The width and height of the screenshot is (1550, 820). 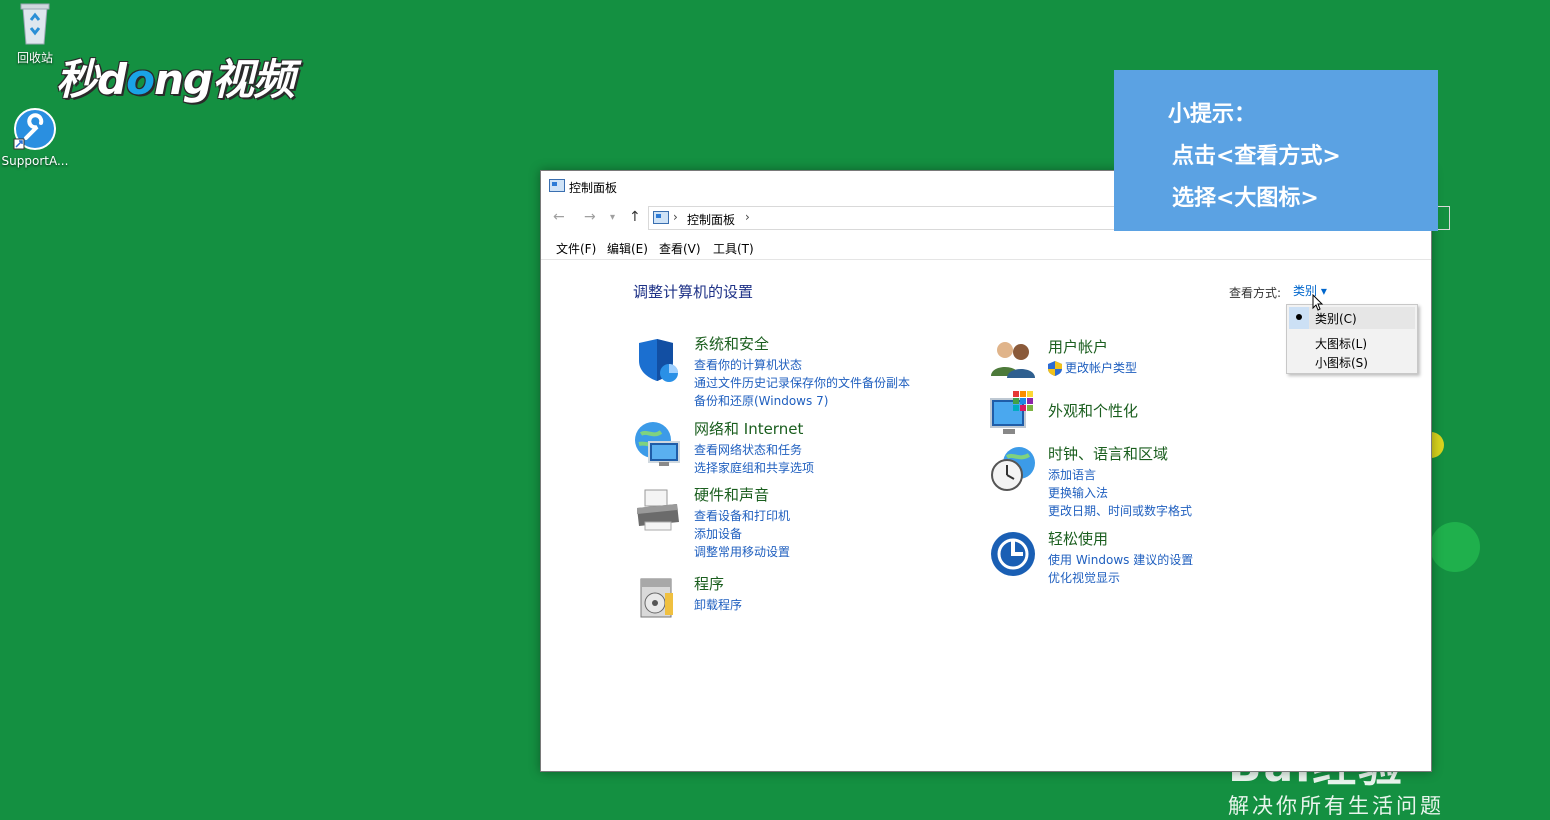 What do you see at coordinates (1120, 453) in the screenshot?
I see `category-title: 时钟、语言和区域` at bounding box center [1120, 453].